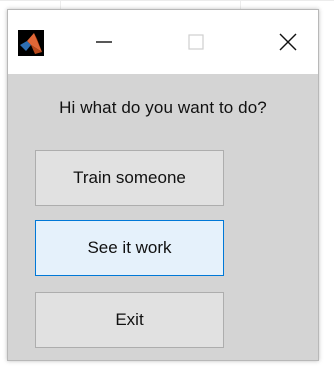  What do you see at coordinates (129, 178) in the screenshot?
I see `train-someone-button: Train someone` at bounding box center [129, 178].